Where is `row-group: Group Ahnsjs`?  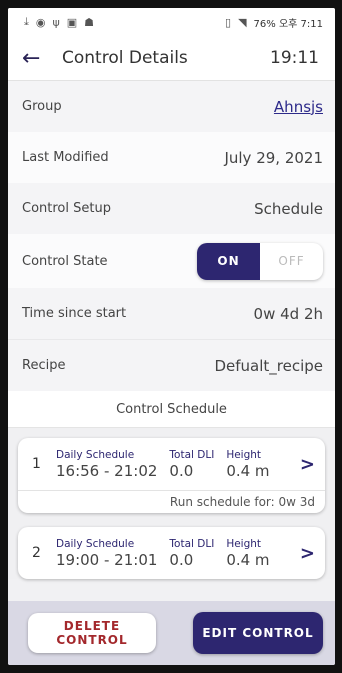 row-group: Group Ahnsjs is located at coordinates (171, 106).